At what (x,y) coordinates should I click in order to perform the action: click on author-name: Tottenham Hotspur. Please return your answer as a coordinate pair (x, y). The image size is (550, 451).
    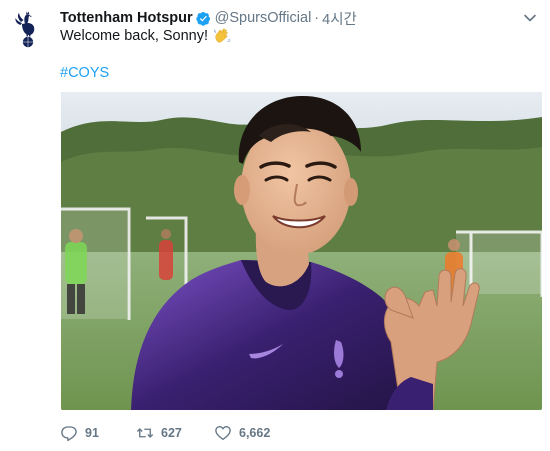
    Looking at the image, I should click on (126, 18).